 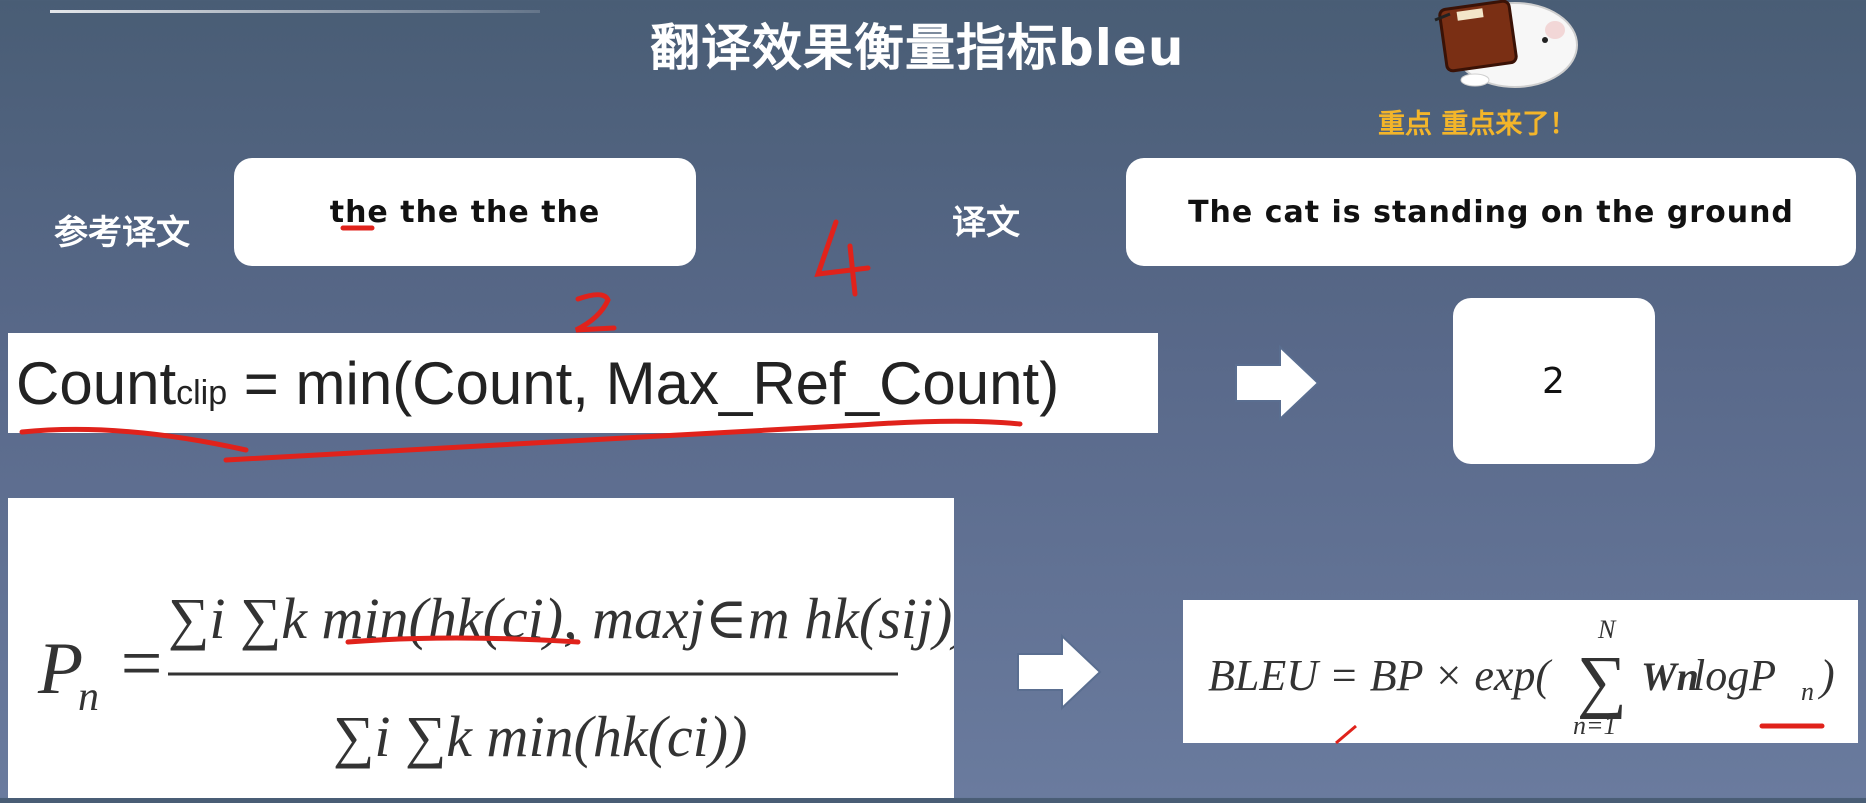 I want to click on pn-lhs-sub: n, so click(x=88, y=697).